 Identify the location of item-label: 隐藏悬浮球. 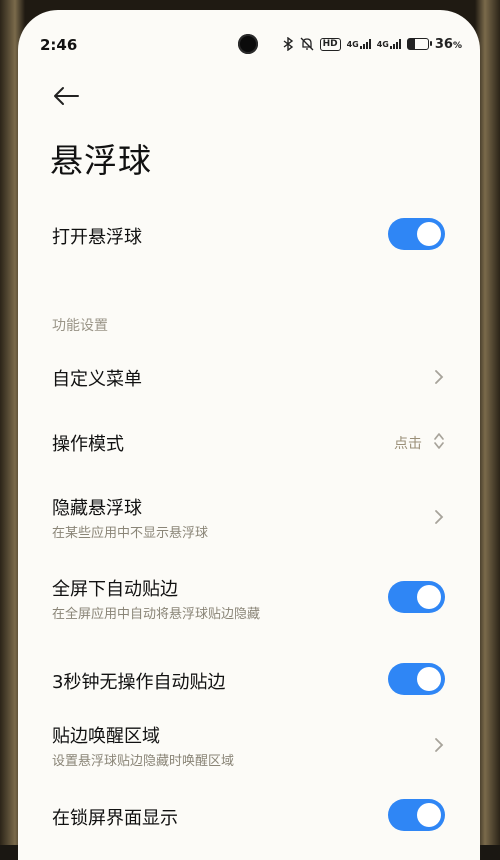
(97, 508).